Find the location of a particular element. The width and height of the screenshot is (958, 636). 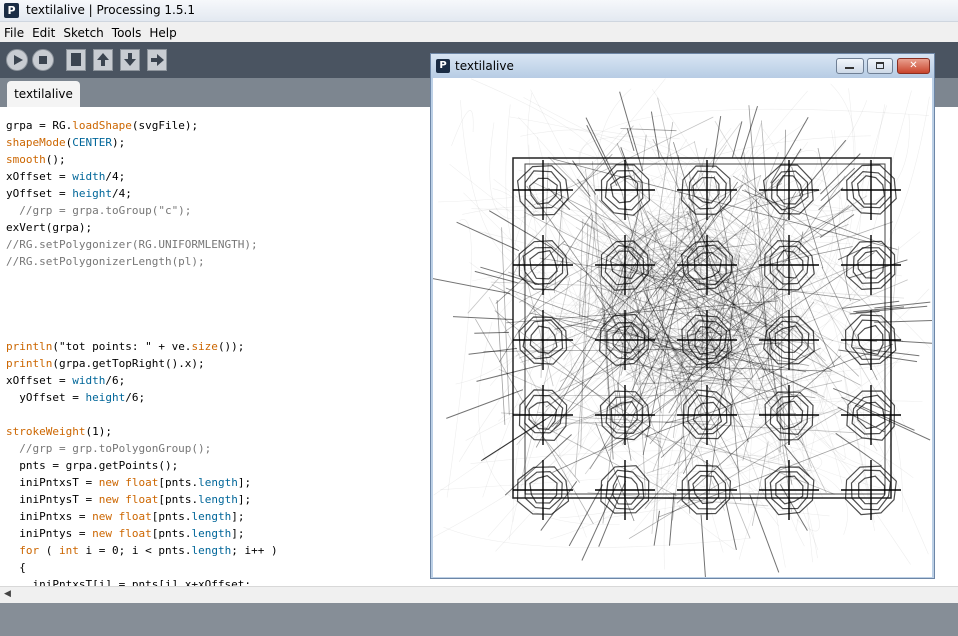

code-token: //grp = grpa.toGroup("c"); is located at coordinates (99, 210).